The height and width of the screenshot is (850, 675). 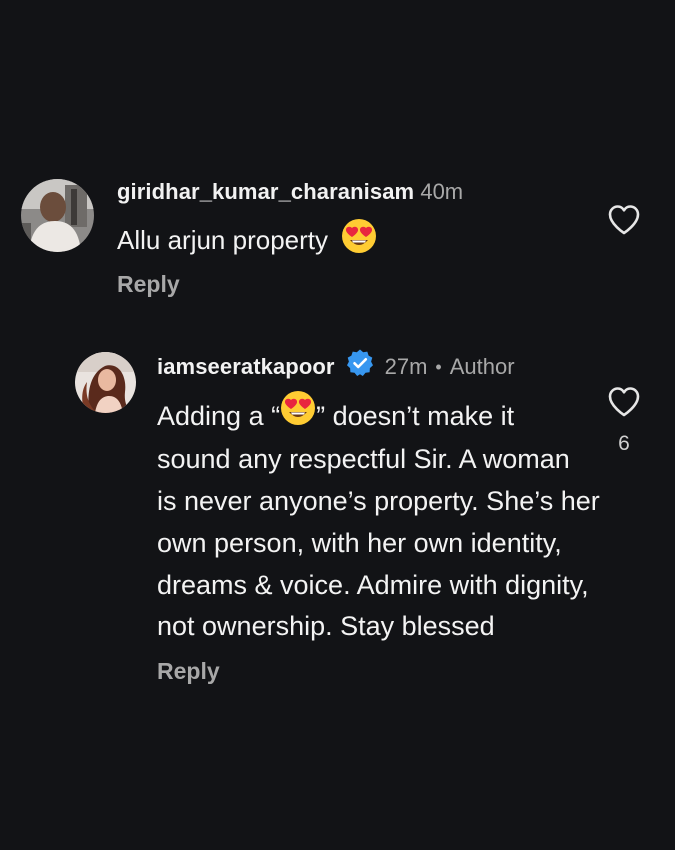 I want to click on comment-username: giridhar_kumar_charanisam, so click(x=265, y=191).